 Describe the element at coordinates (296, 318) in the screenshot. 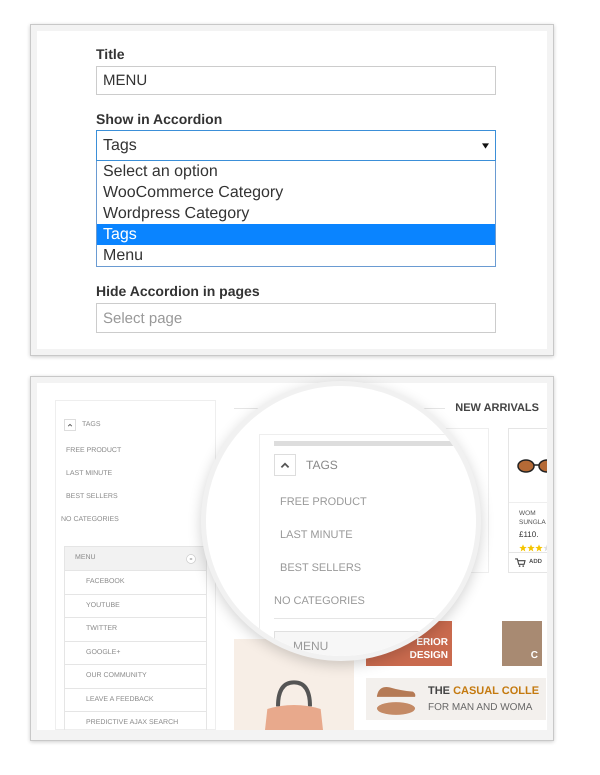

I see `page-select-field: Select page` at that location.